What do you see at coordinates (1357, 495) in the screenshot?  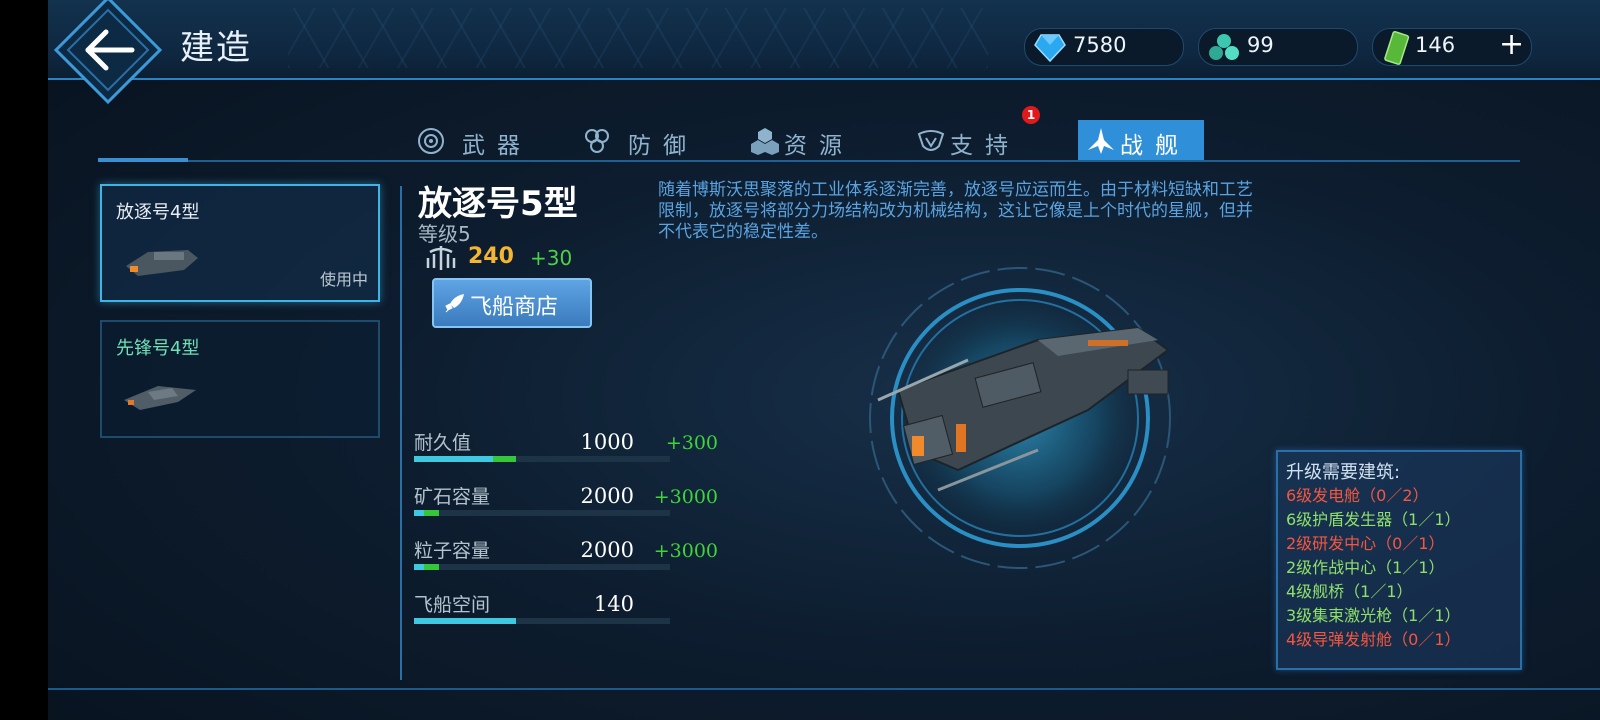 I see `requirement-item: 6级发电舱（0／2）` at bounding box center [1357, 495].